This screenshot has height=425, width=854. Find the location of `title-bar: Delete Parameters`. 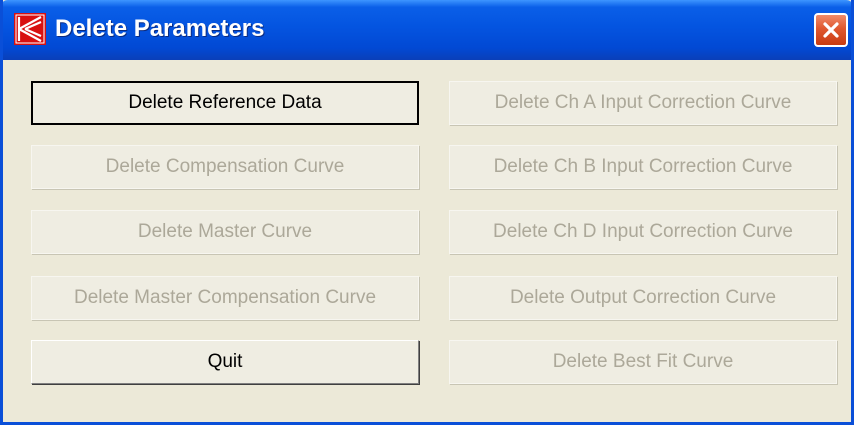

title-bar: Delete Parameters is located at coordinates (427, 30).